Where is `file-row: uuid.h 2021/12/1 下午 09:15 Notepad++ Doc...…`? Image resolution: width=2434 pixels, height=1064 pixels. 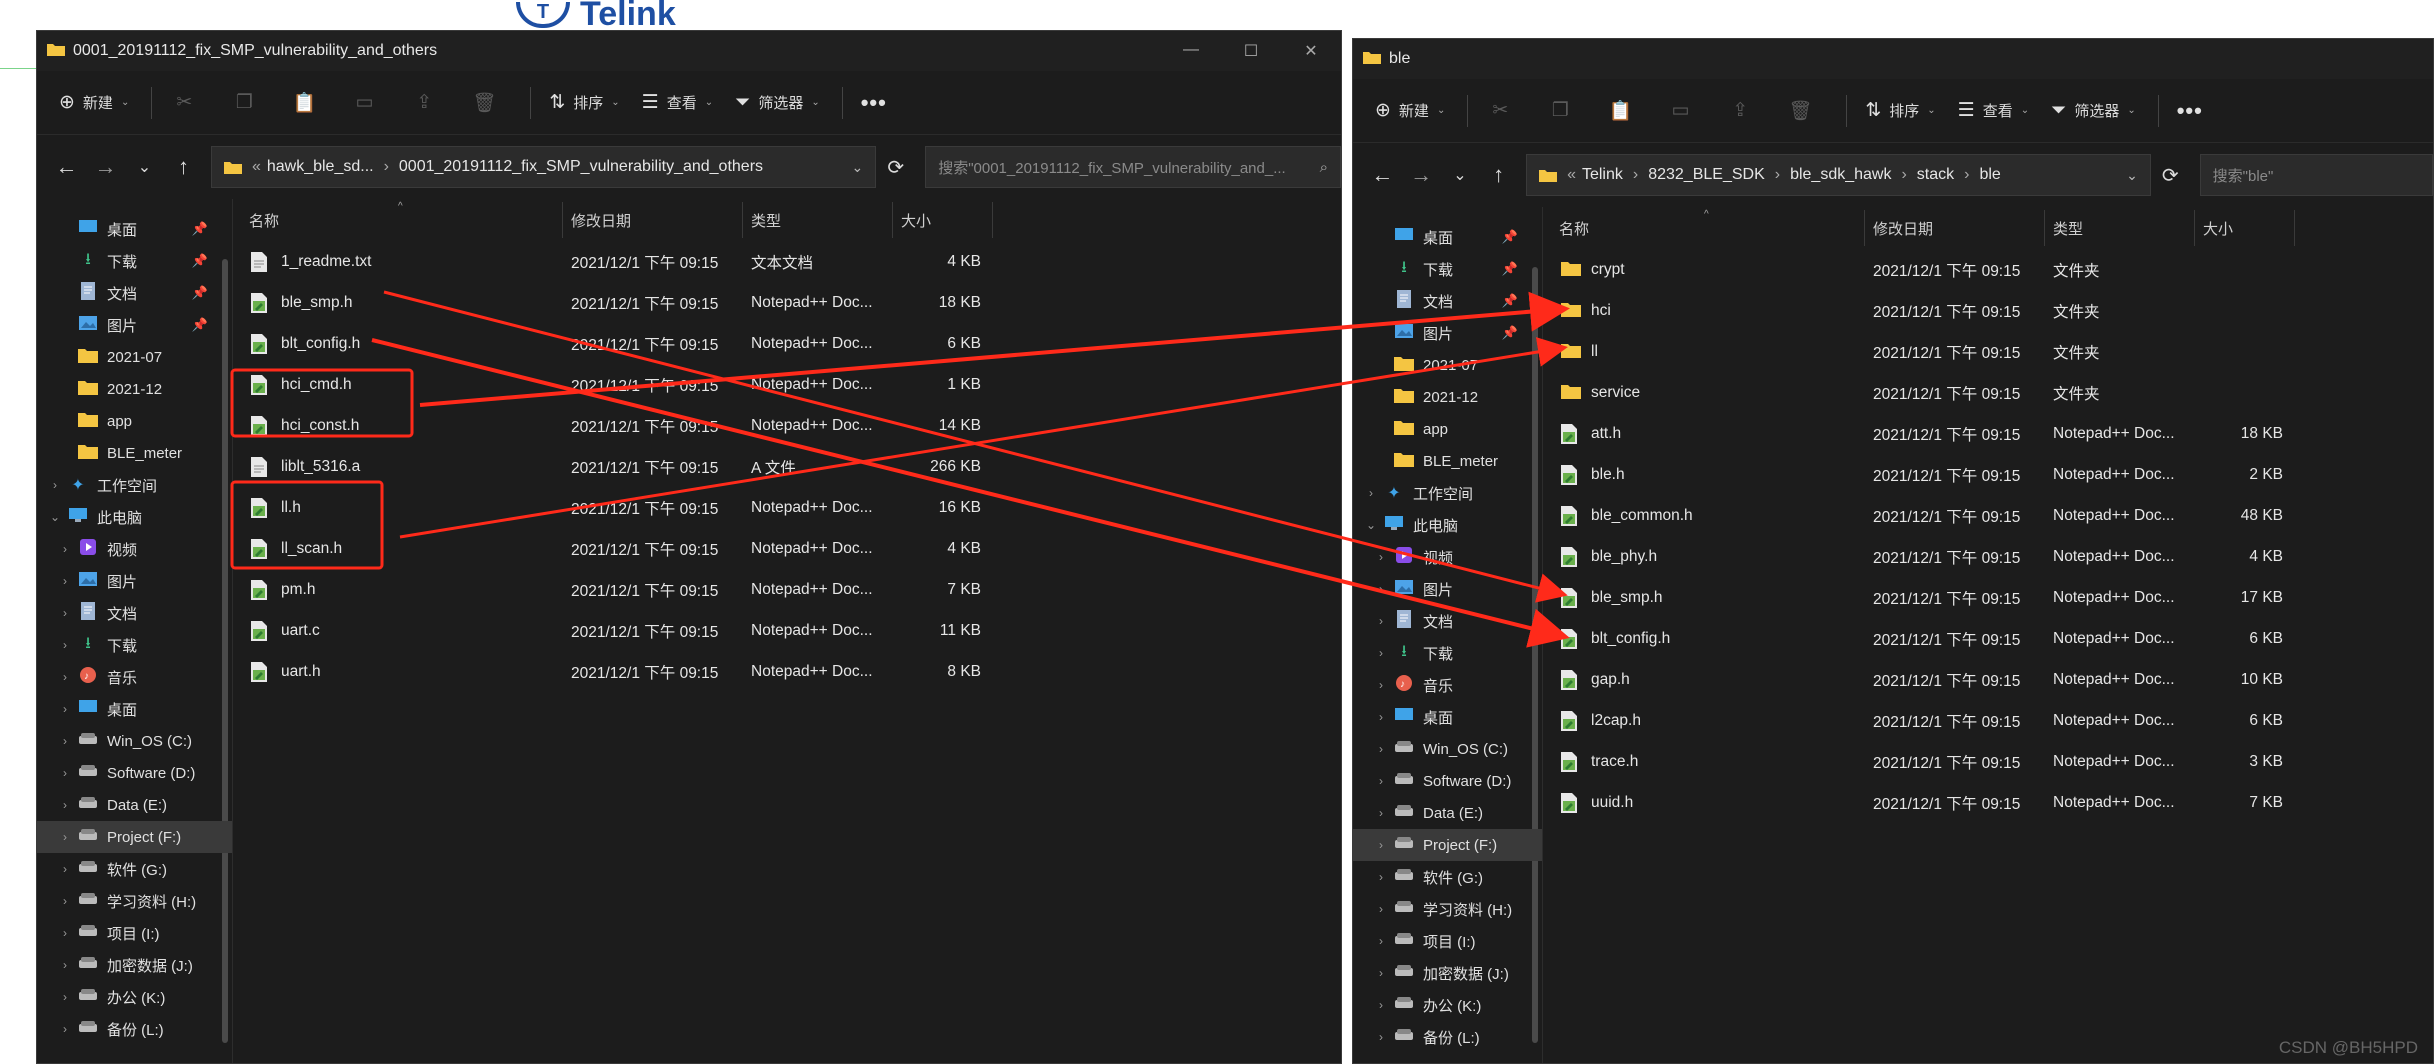
file-row: uuid.h 2021/12/1 下午 09:15 Notepad++ Doc...… is located at coordinates (1988, 802).